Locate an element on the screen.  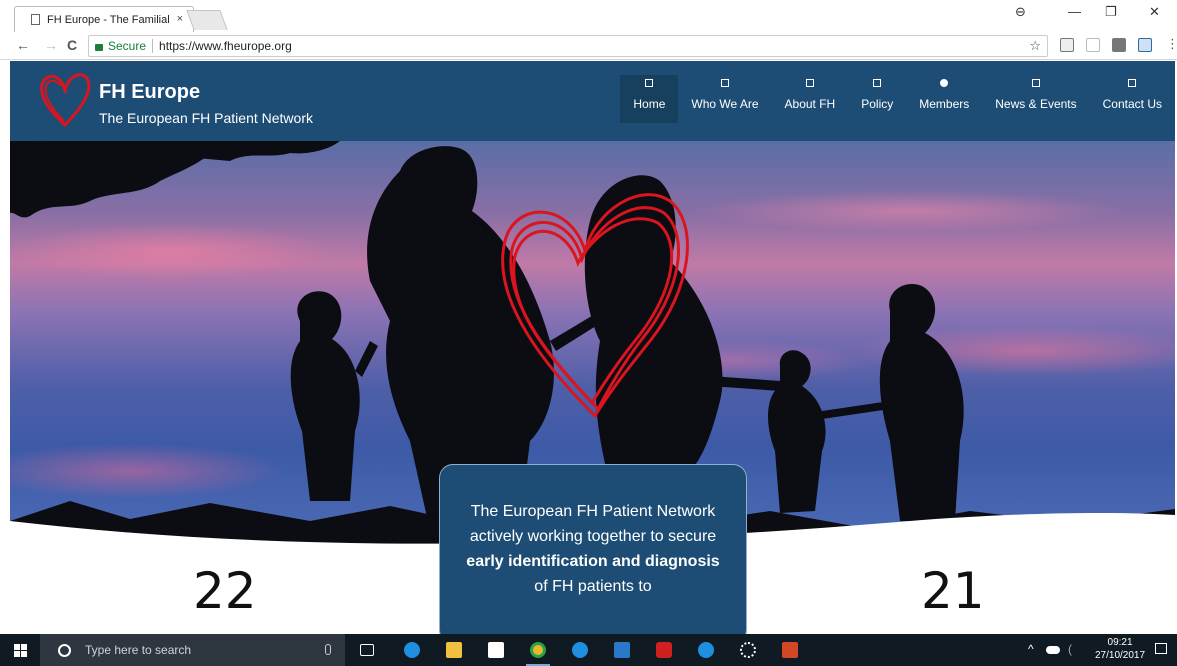
logo-heart-icon is located at coordinates (65, 99).